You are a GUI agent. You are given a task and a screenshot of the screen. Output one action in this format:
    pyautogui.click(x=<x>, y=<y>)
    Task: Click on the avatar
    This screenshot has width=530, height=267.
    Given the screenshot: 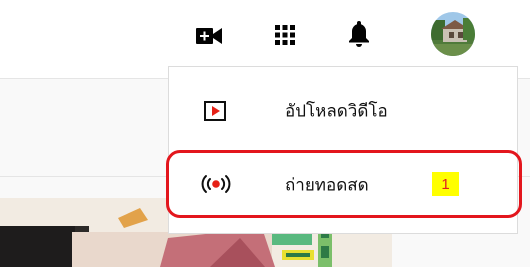 What is the action you would take?
    pyautogui.click(x=453, y=34)
    